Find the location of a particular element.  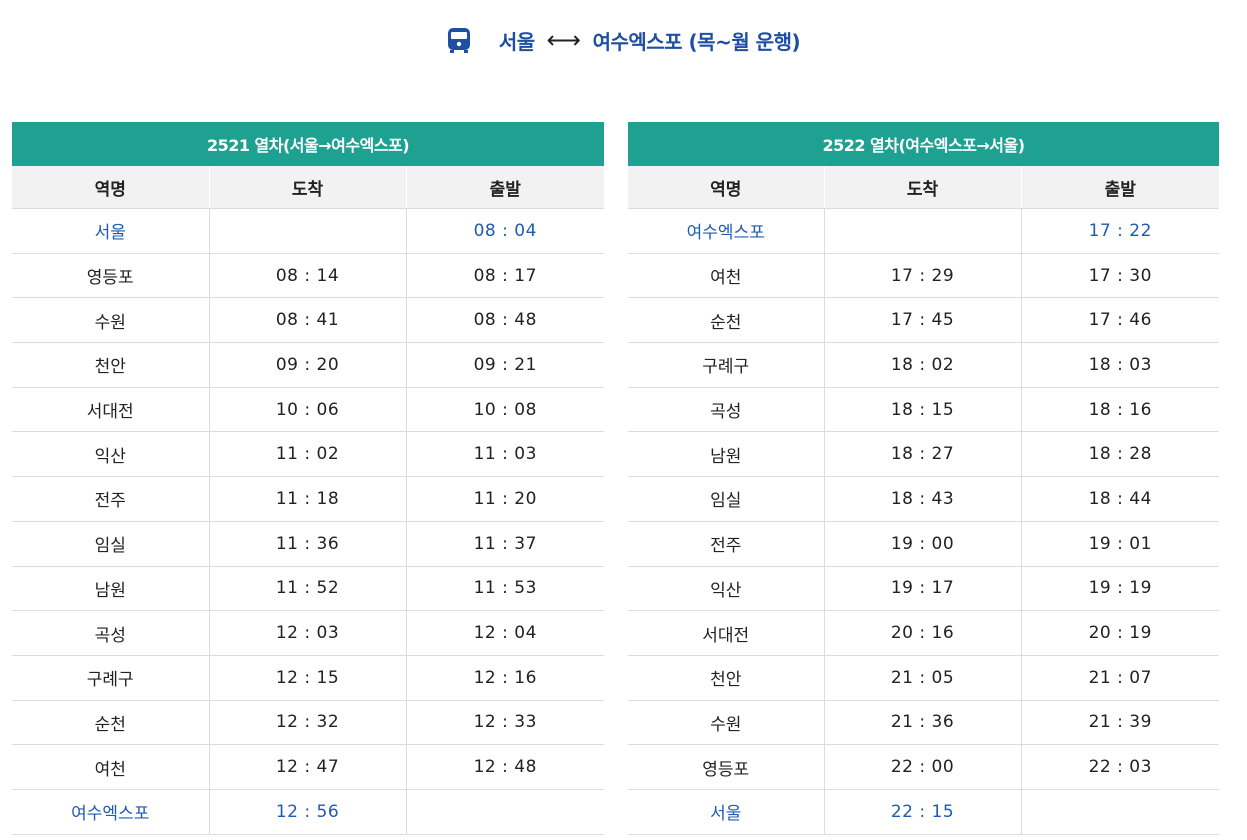

table-row: 천안 09 : 20 09 : 21 is located at coordinates (308, 365).